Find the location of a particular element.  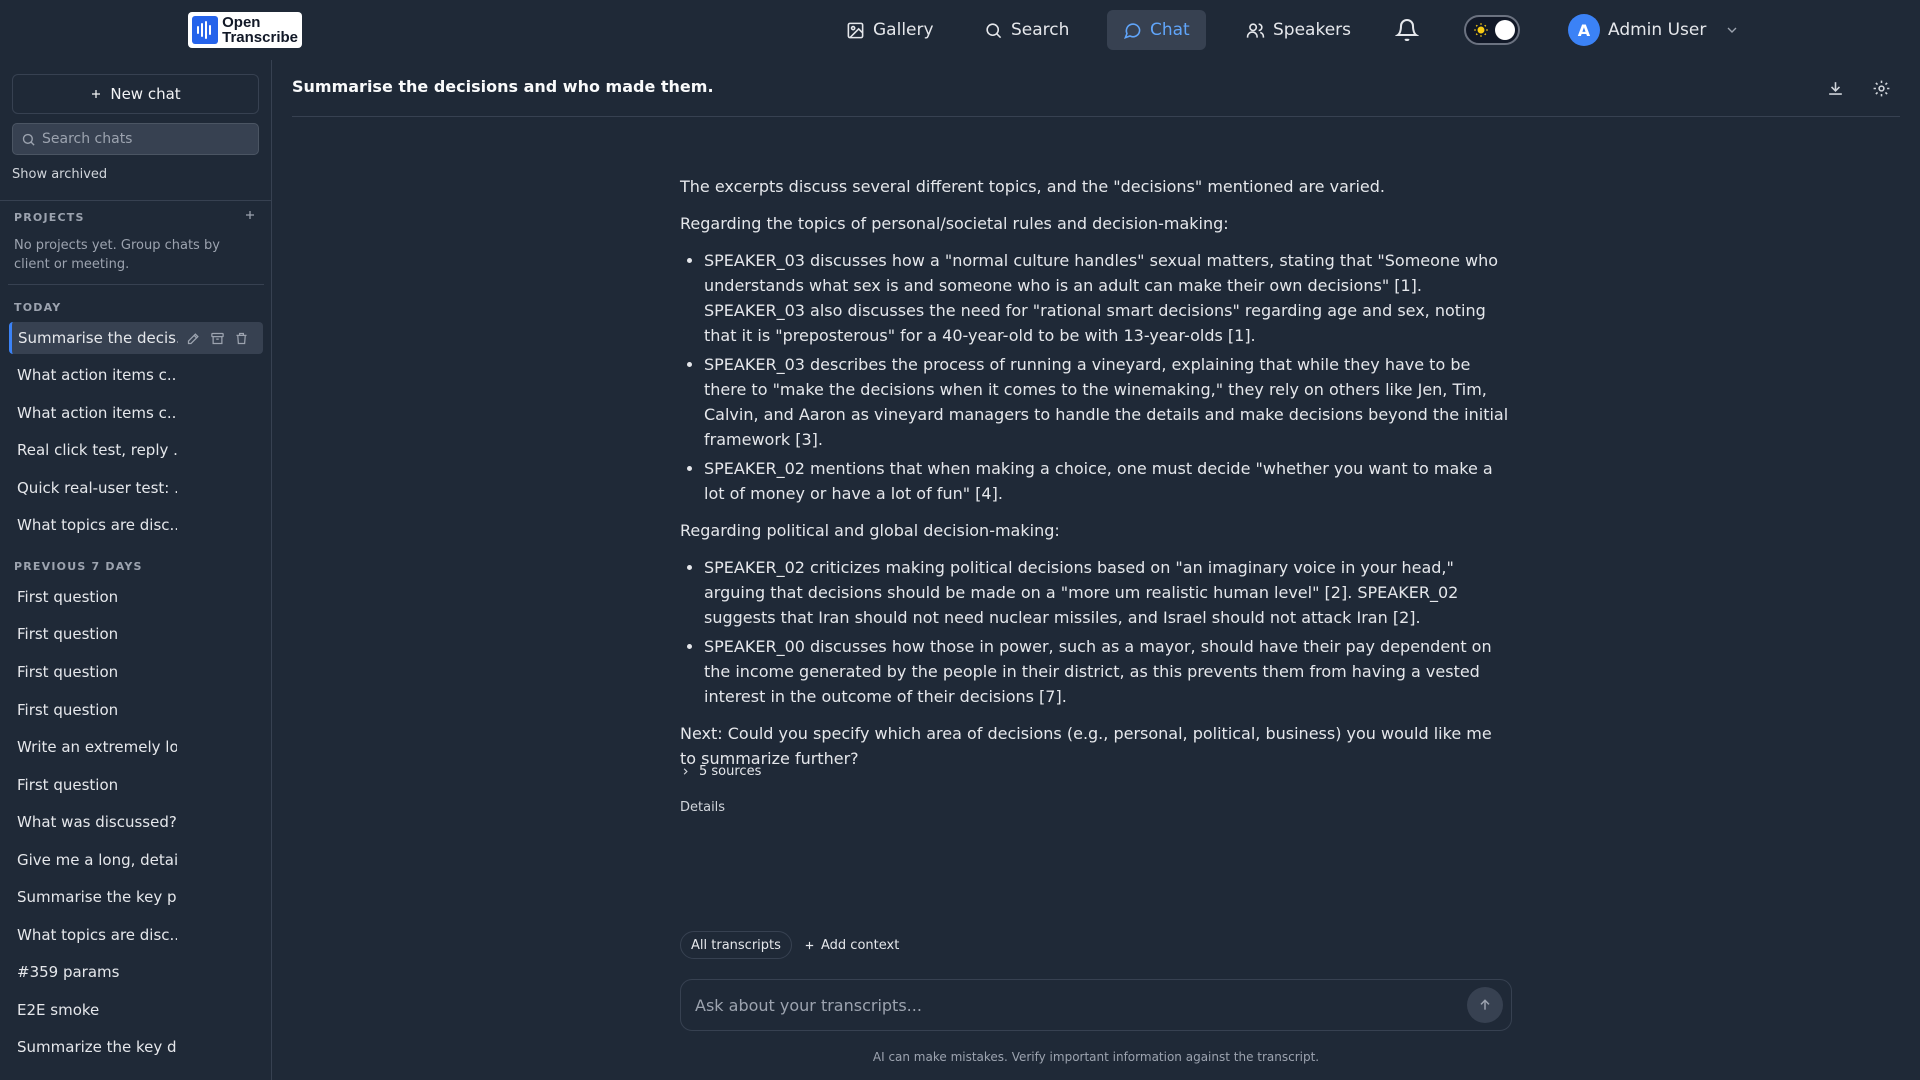

nav-search: Search is located at coordinates (1026, 30).